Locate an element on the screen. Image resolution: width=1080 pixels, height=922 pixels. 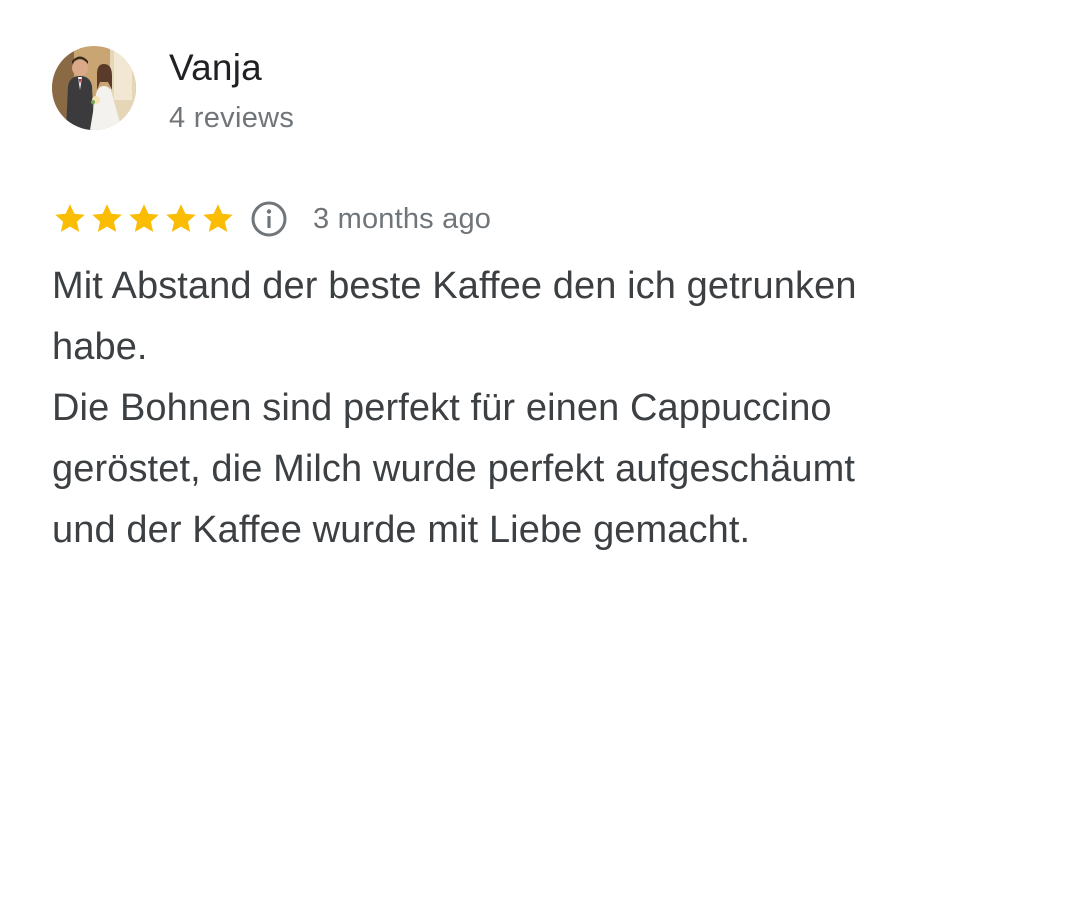
info-icon is located at coordinates (269, 219).